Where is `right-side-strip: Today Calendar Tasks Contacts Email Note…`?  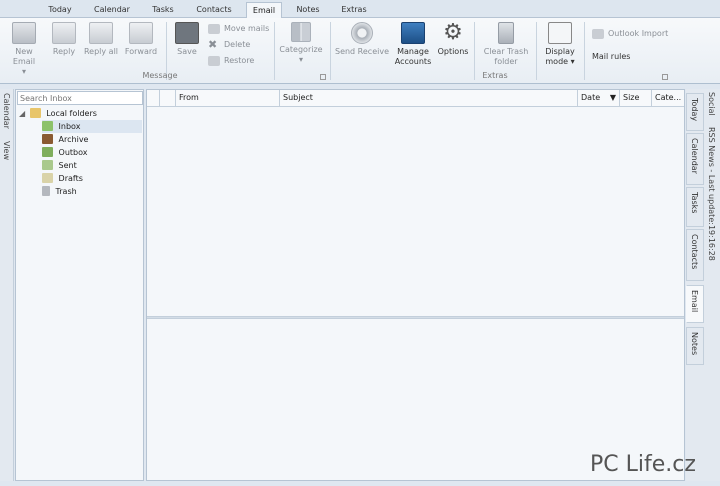 right-side-strip: Today Calendar Tasks Contacts Email Note… is located at coordinates (703, 285).